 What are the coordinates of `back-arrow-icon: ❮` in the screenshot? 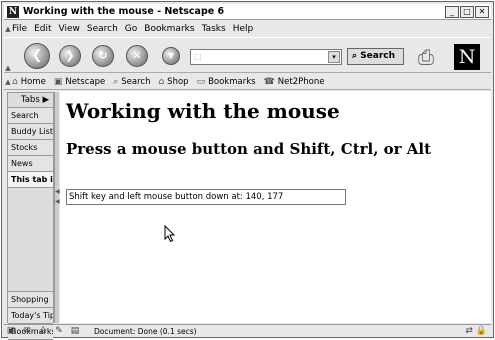 It's located at (37, 55).